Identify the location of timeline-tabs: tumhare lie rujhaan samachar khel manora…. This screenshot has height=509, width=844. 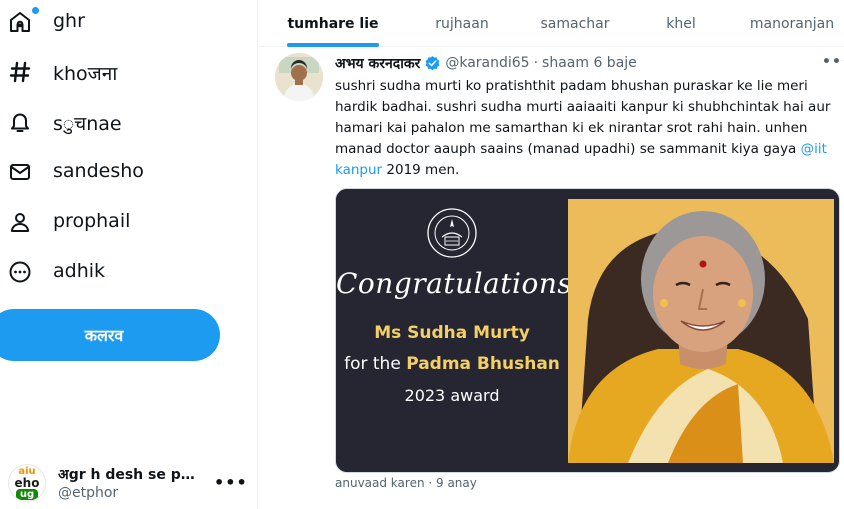
(551, 23).